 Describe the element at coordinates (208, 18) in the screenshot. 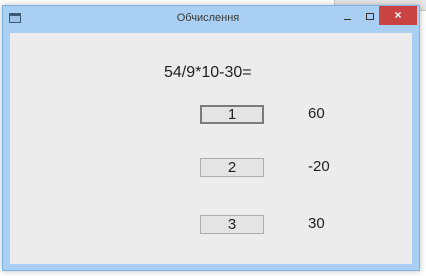

I see `window-title: Обчислення` at that location.